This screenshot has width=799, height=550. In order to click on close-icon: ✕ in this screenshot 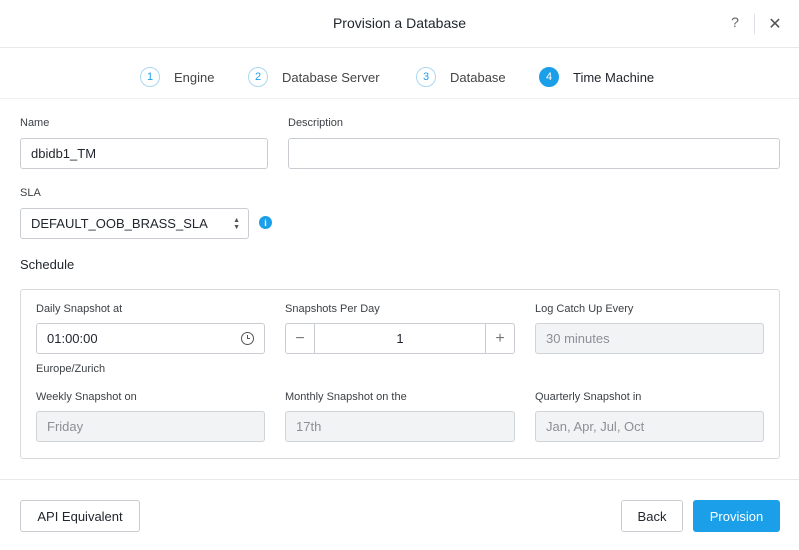, I will do `click(775, 24)`.